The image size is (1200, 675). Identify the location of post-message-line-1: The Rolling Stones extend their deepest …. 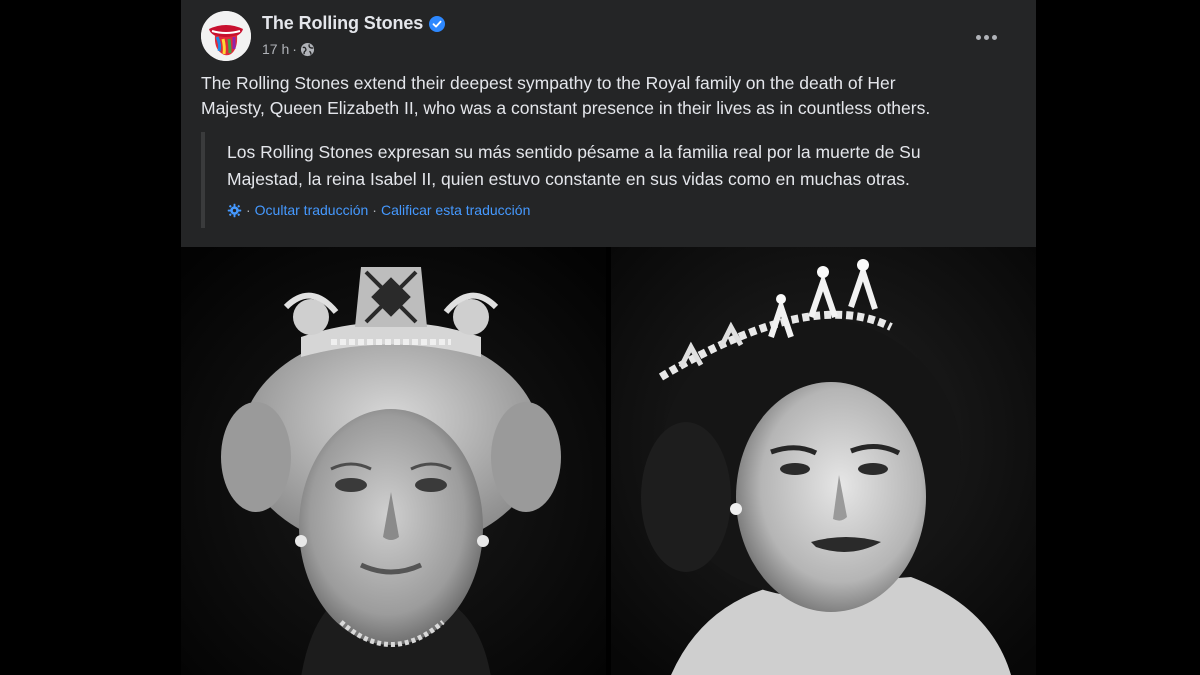
(548, 83).